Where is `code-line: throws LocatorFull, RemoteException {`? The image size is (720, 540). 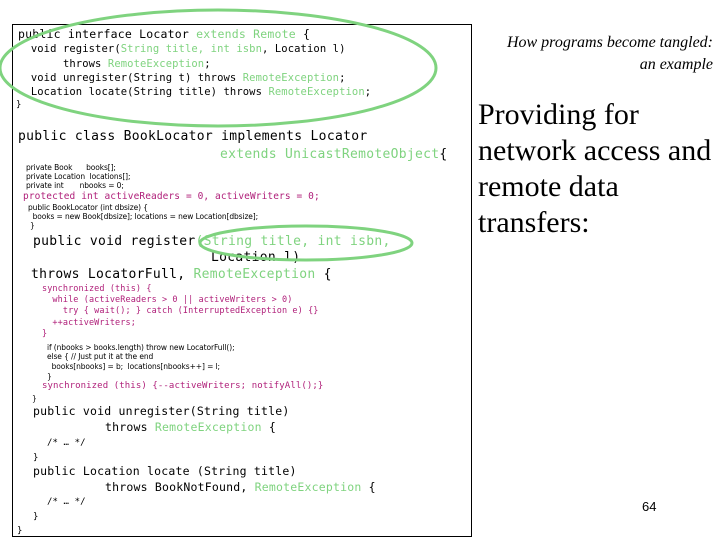 code-line: throws LocatorFull, RemoteException { is located at coordinates (181, 274).